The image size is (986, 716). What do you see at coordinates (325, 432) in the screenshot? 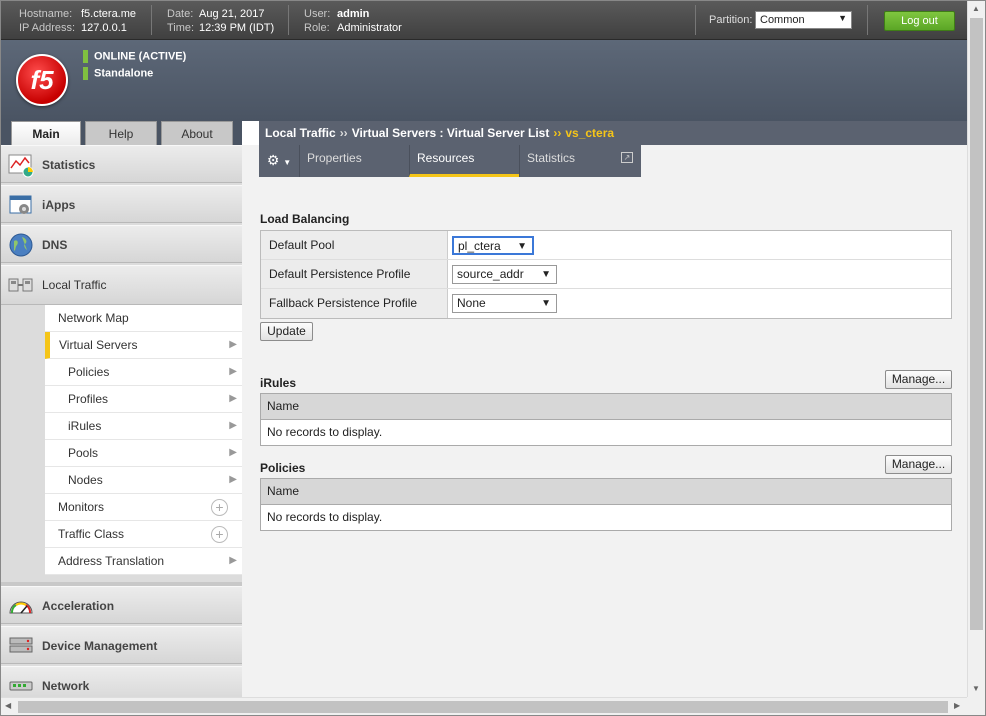
I see `irules-empty-message: No records to display.` at bounding box center [325, 432].